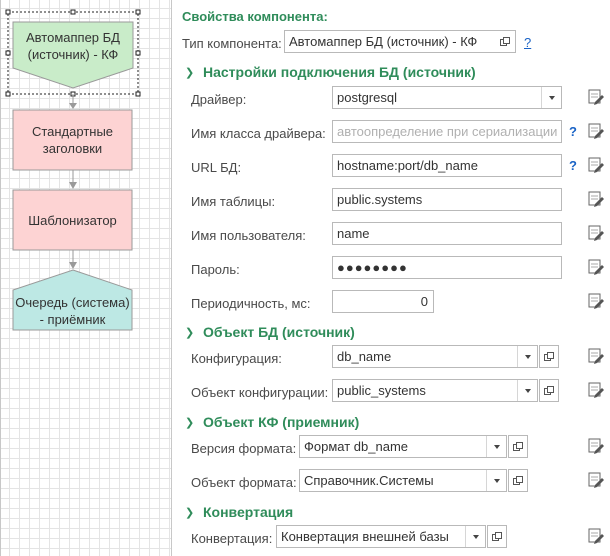  What do you see at coordinates (72, 131) in the screenshot?
I see `node-standard-headers-line1: Стандартные` at bounding box center [72, 131].